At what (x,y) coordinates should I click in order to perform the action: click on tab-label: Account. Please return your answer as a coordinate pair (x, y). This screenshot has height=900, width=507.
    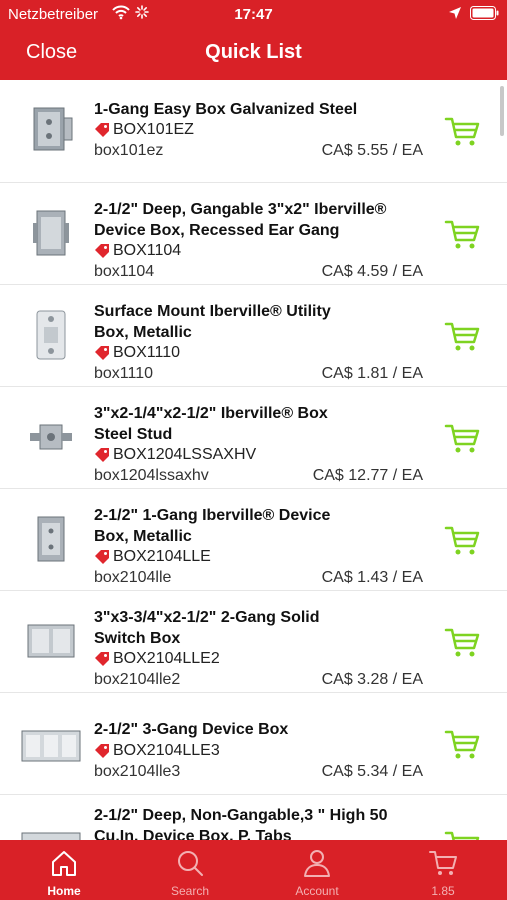
    Looking at the image, I should click on (317, 891).